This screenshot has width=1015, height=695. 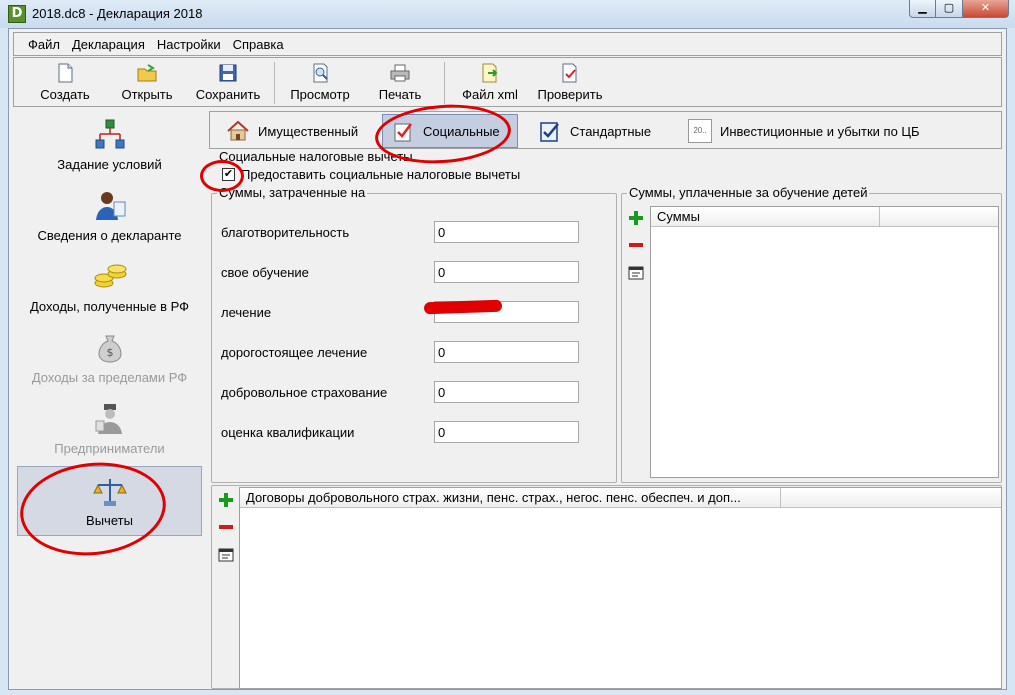 What do you see at coordinates (189, 44) in the screenshot?
I see `menu-settings: Настройки` at bounding box center [189, 44].